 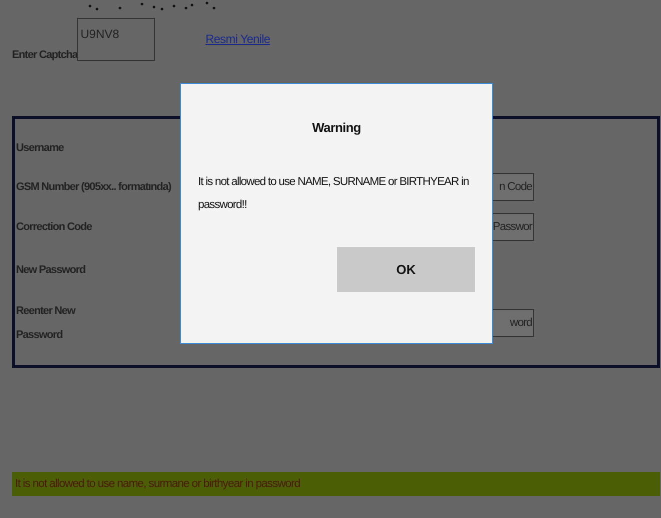 What do you see at coordinates (45, 55) in the screenshot?
I see `captcha-label: Enter Captcha` at bounding box center [45, 55].